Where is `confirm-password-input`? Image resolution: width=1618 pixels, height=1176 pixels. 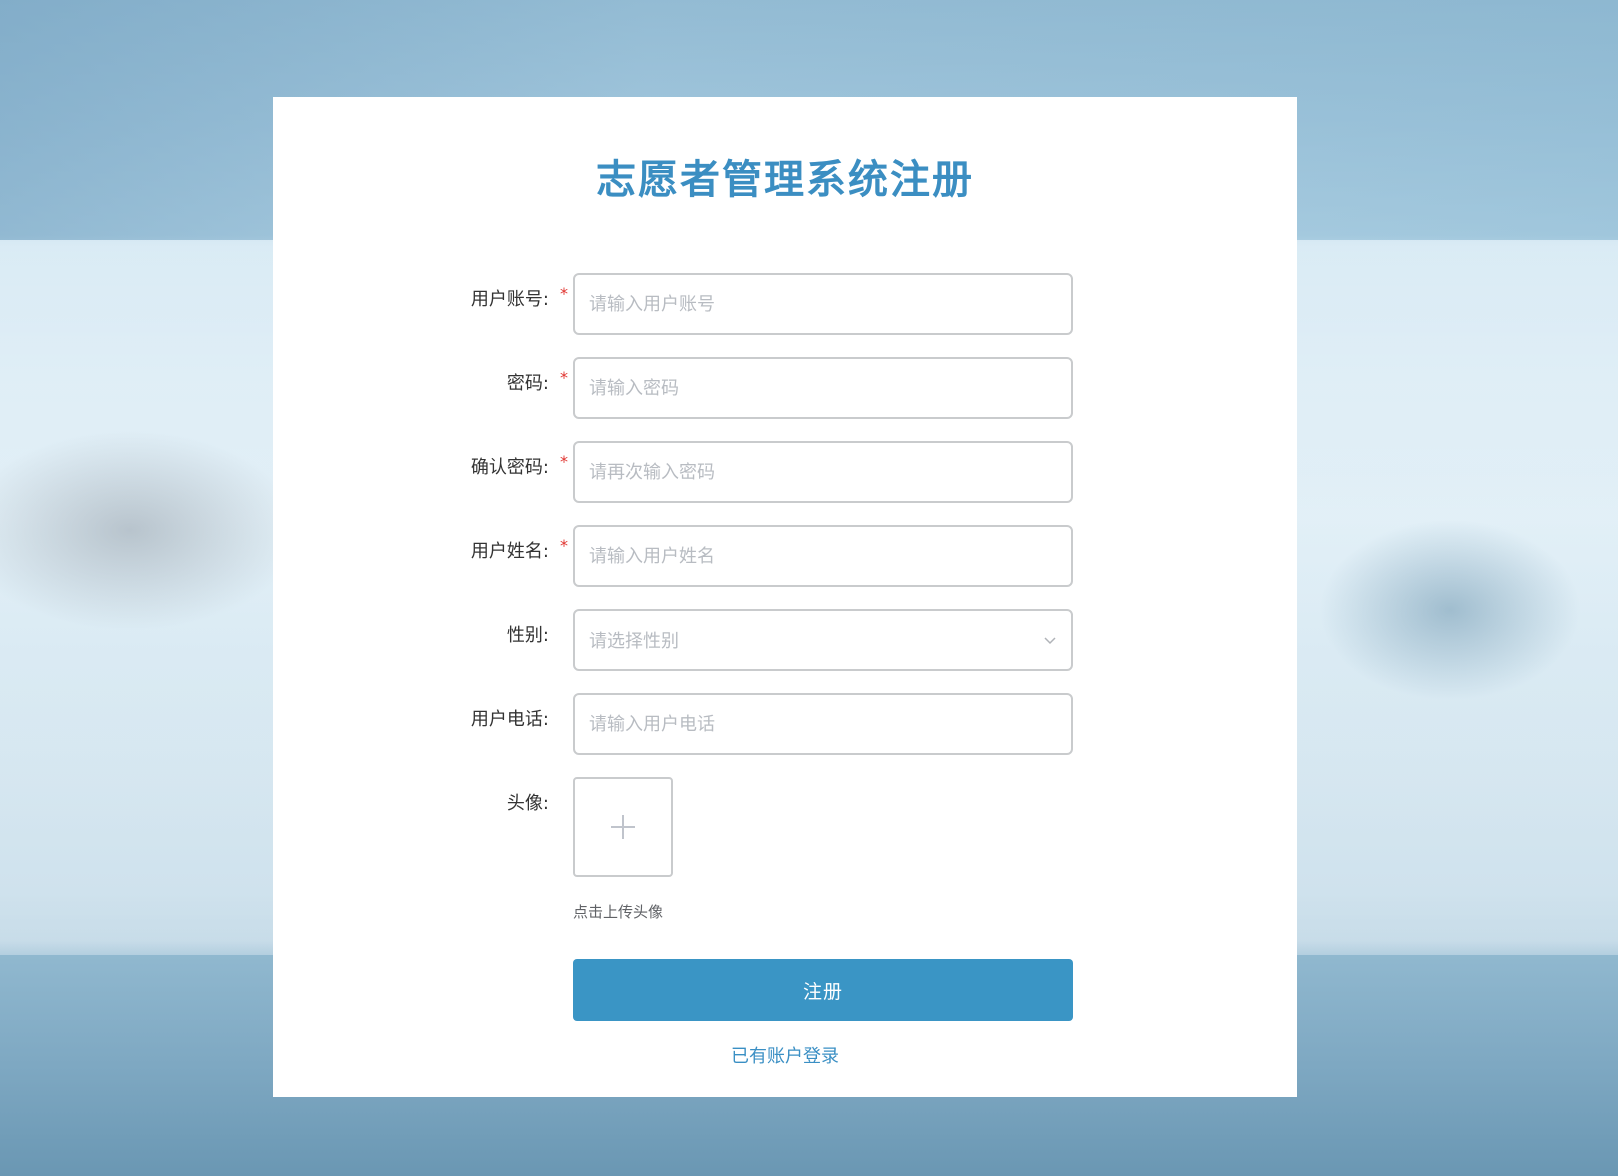 confirm-password-input is located at coordinates (823, 472).